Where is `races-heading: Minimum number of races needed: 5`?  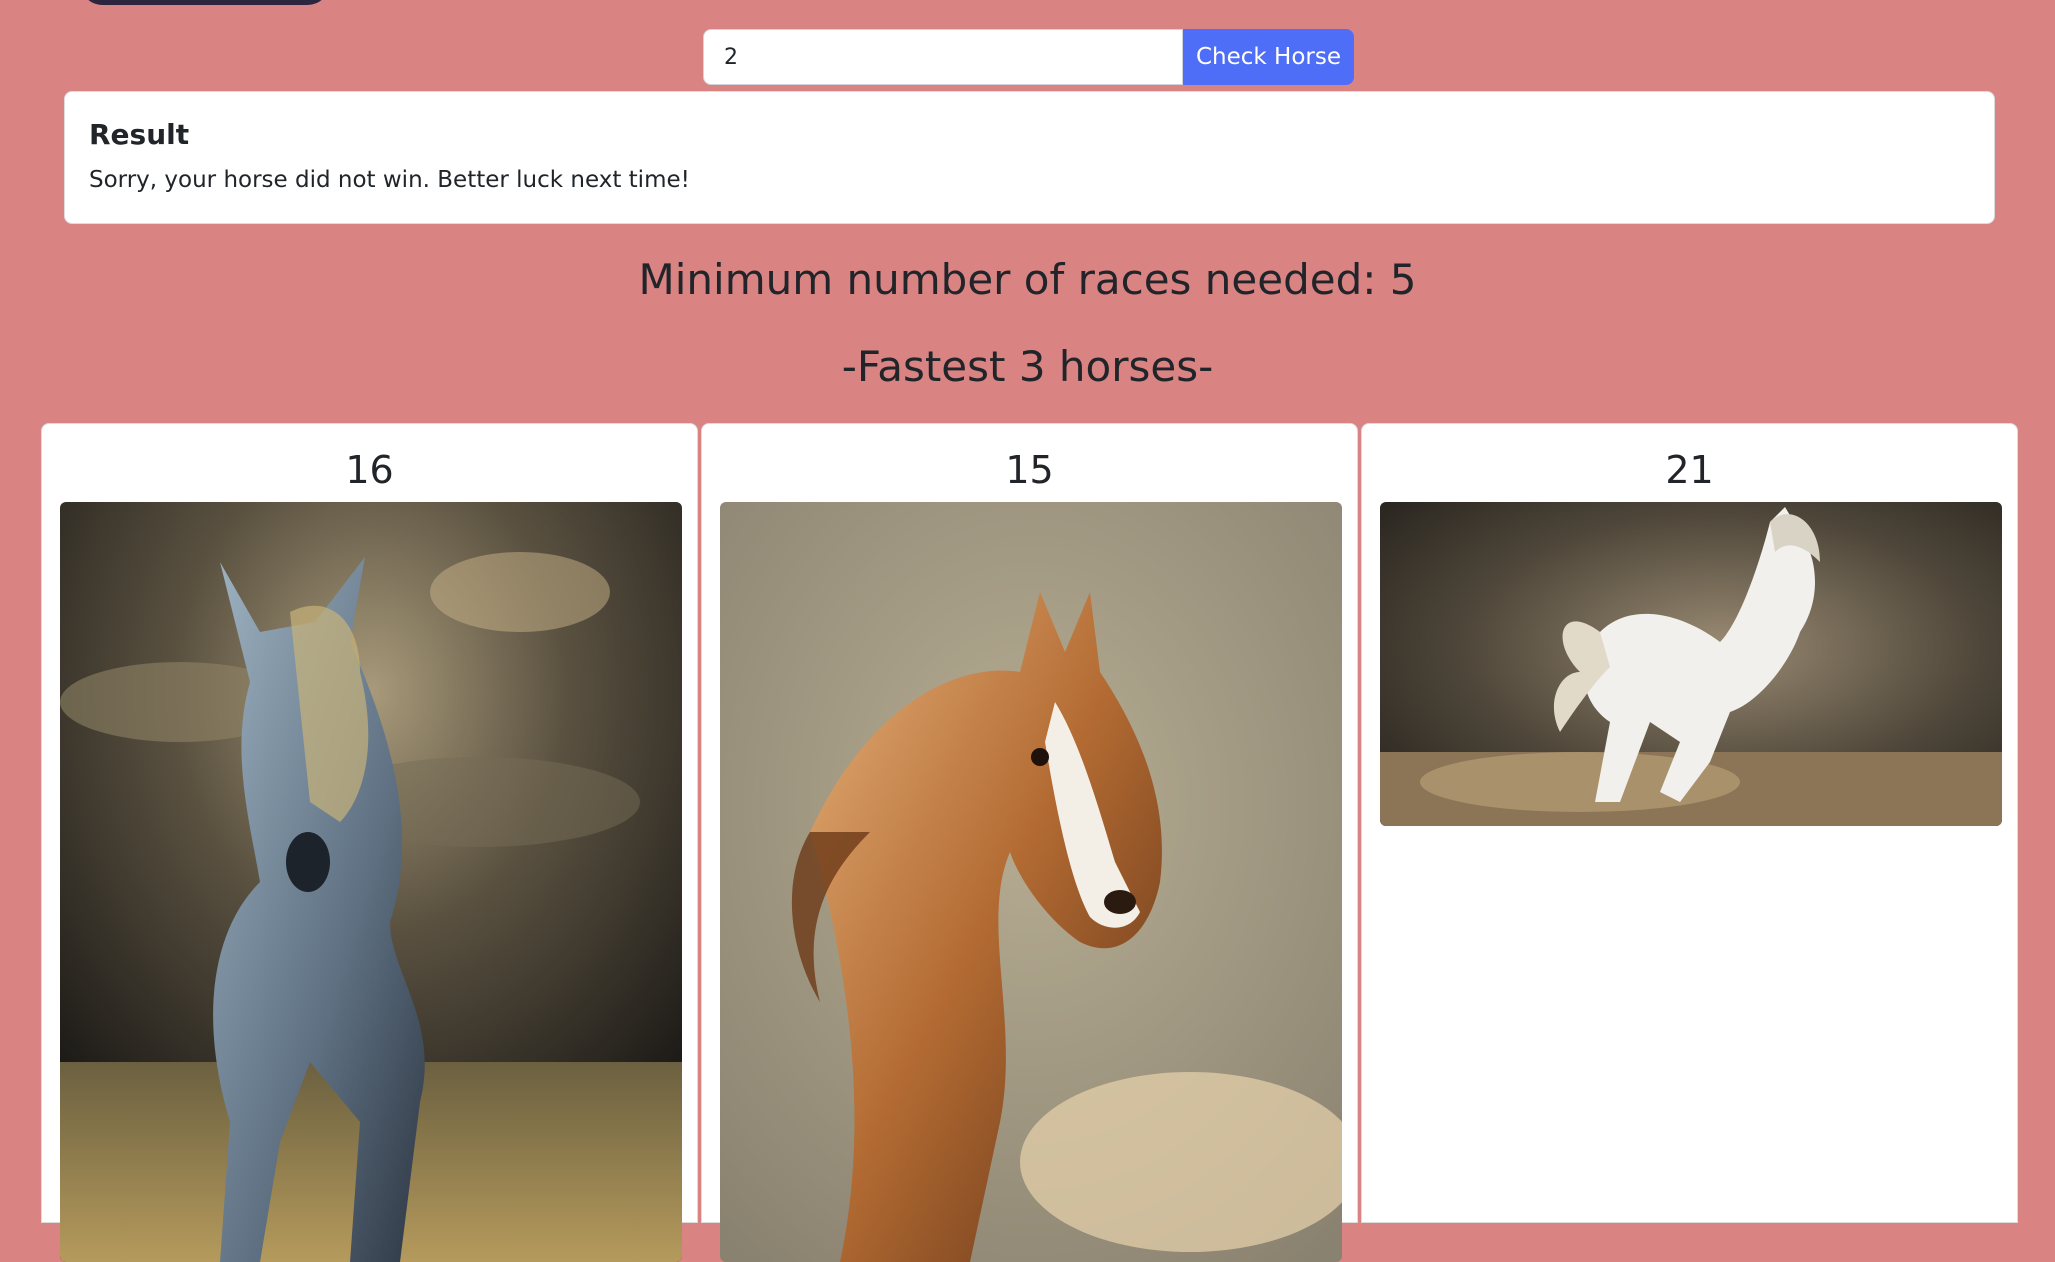
races-heading: Minimum number of races needed: 5 is located at coordinates (1027, 279).